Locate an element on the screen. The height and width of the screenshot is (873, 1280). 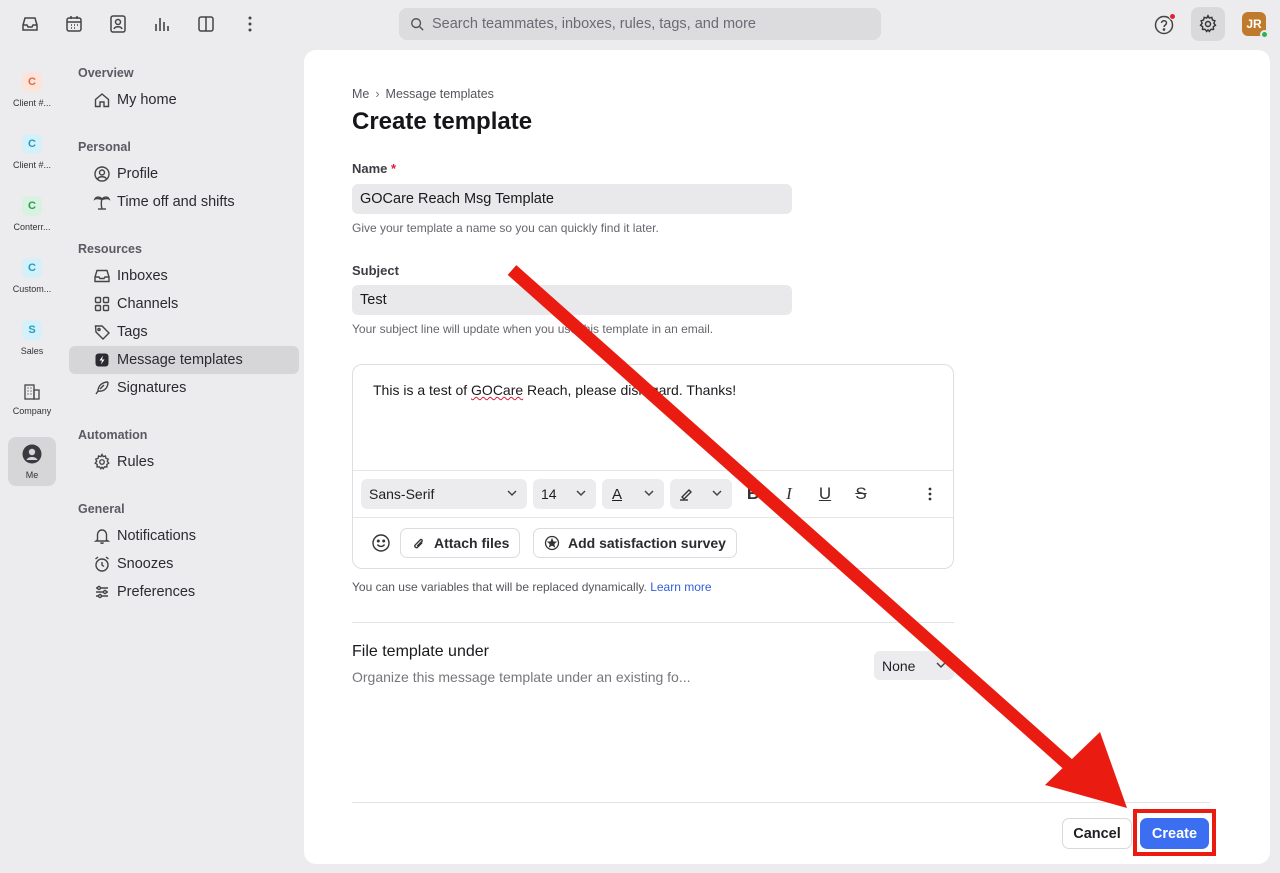
rail-item-me: Me is located at coordinates (32, 461).